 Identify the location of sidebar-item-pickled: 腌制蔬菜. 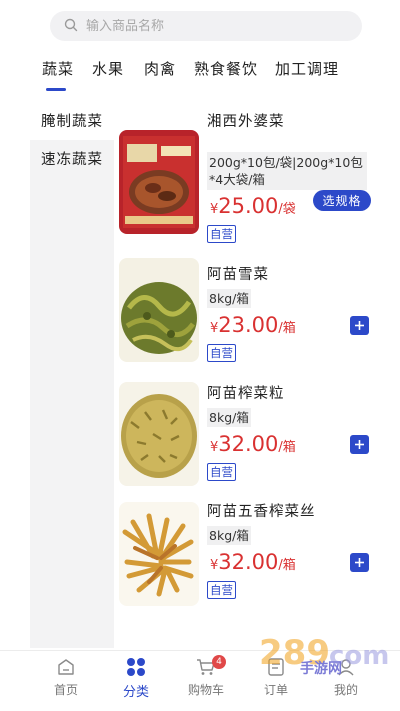
(72, 120).